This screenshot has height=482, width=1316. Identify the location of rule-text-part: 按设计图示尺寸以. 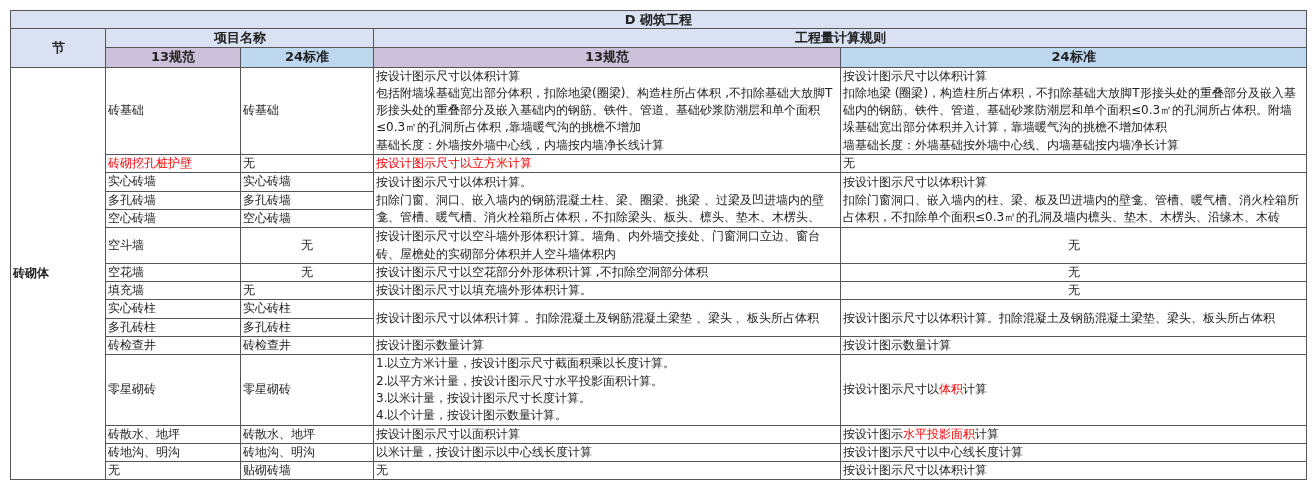
(891, 389).